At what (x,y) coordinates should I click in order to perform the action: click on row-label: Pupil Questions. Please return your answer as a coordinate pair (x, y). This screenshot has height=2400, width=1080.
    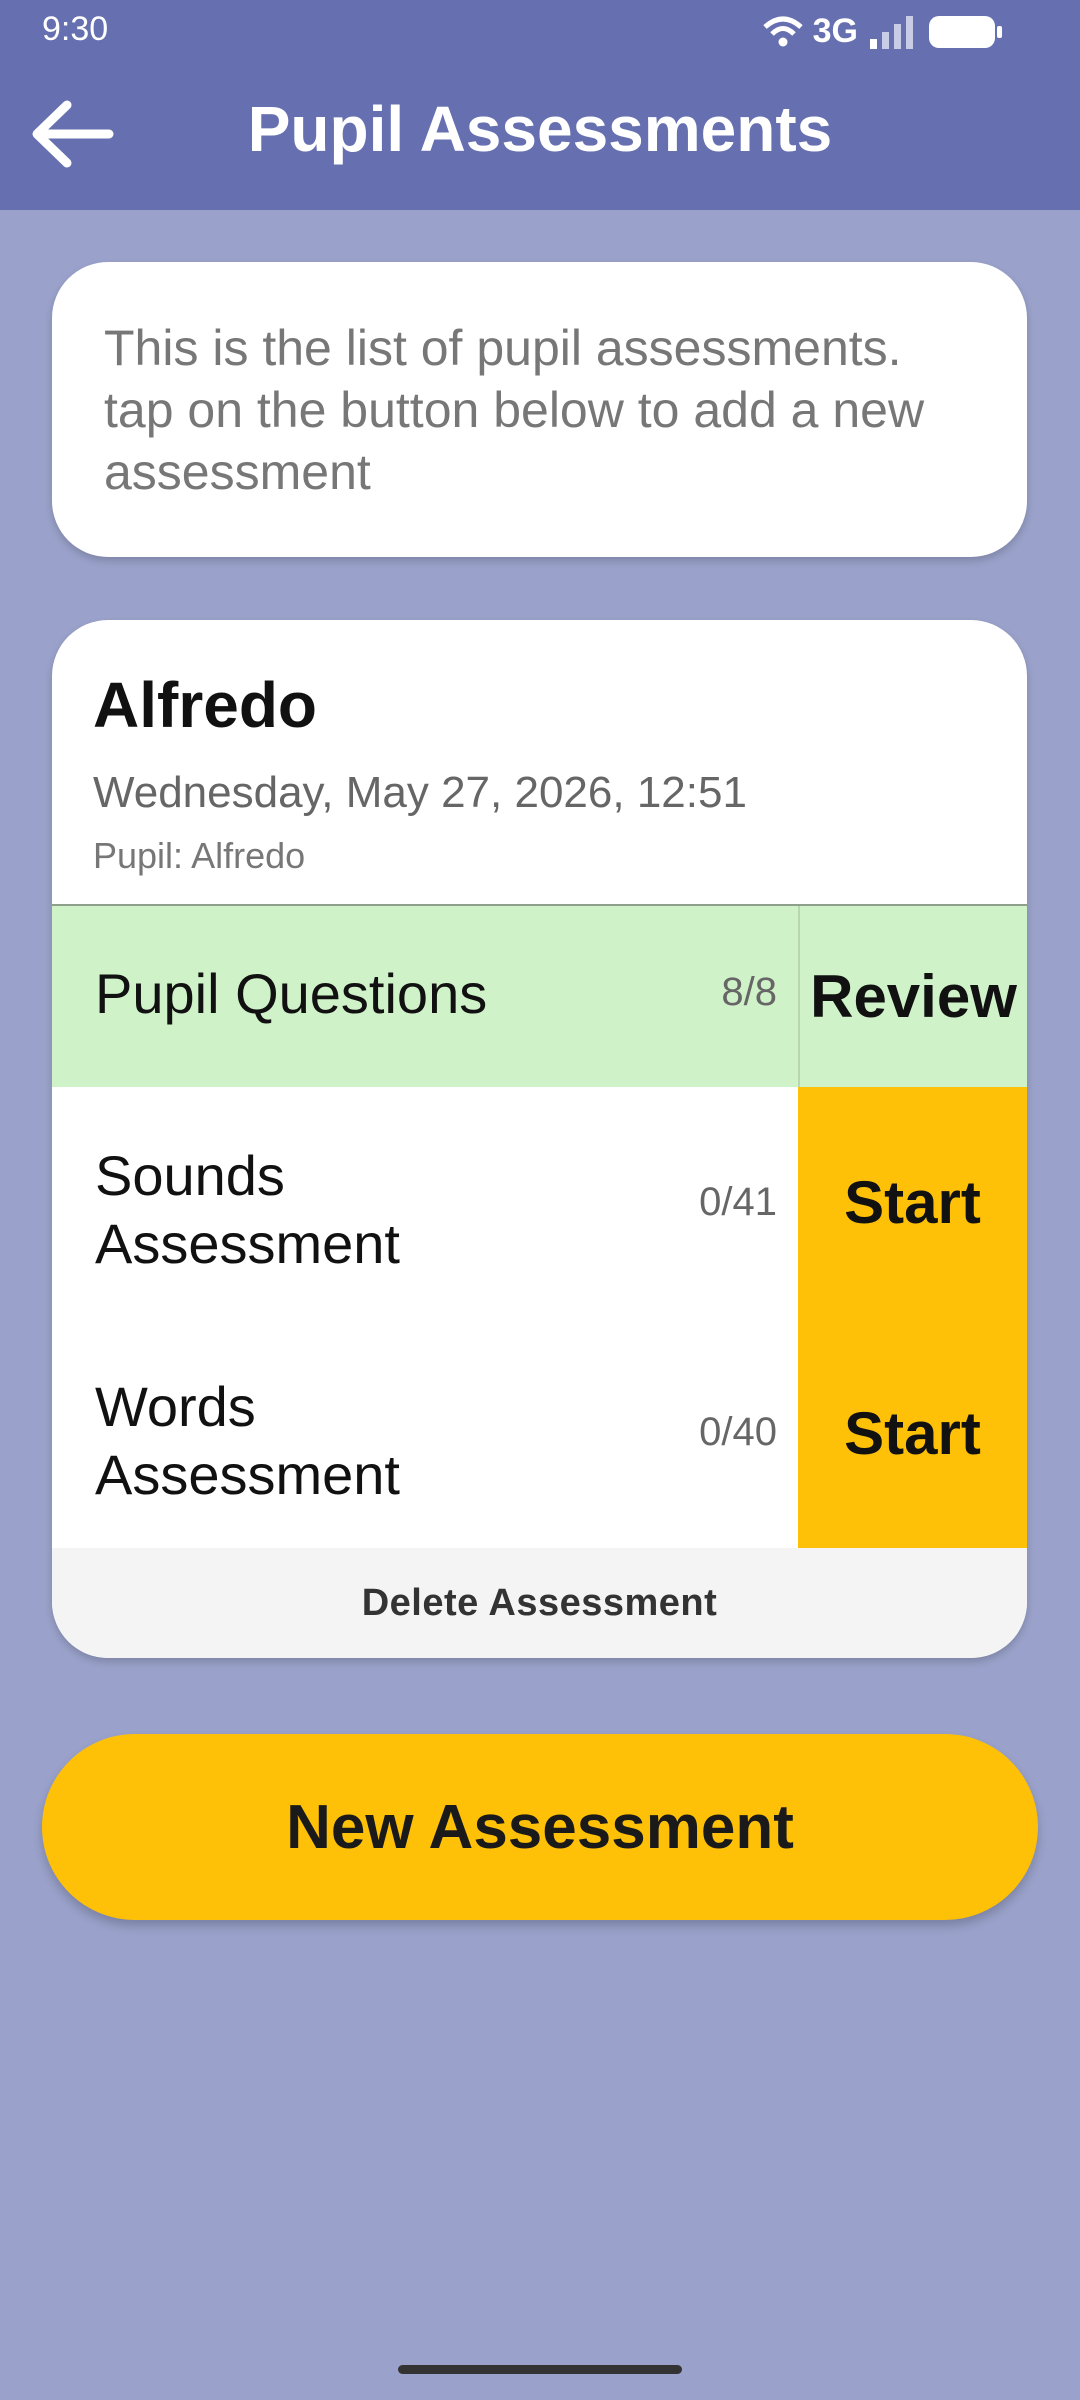
    Looking at the image, I should click on (291, 993).